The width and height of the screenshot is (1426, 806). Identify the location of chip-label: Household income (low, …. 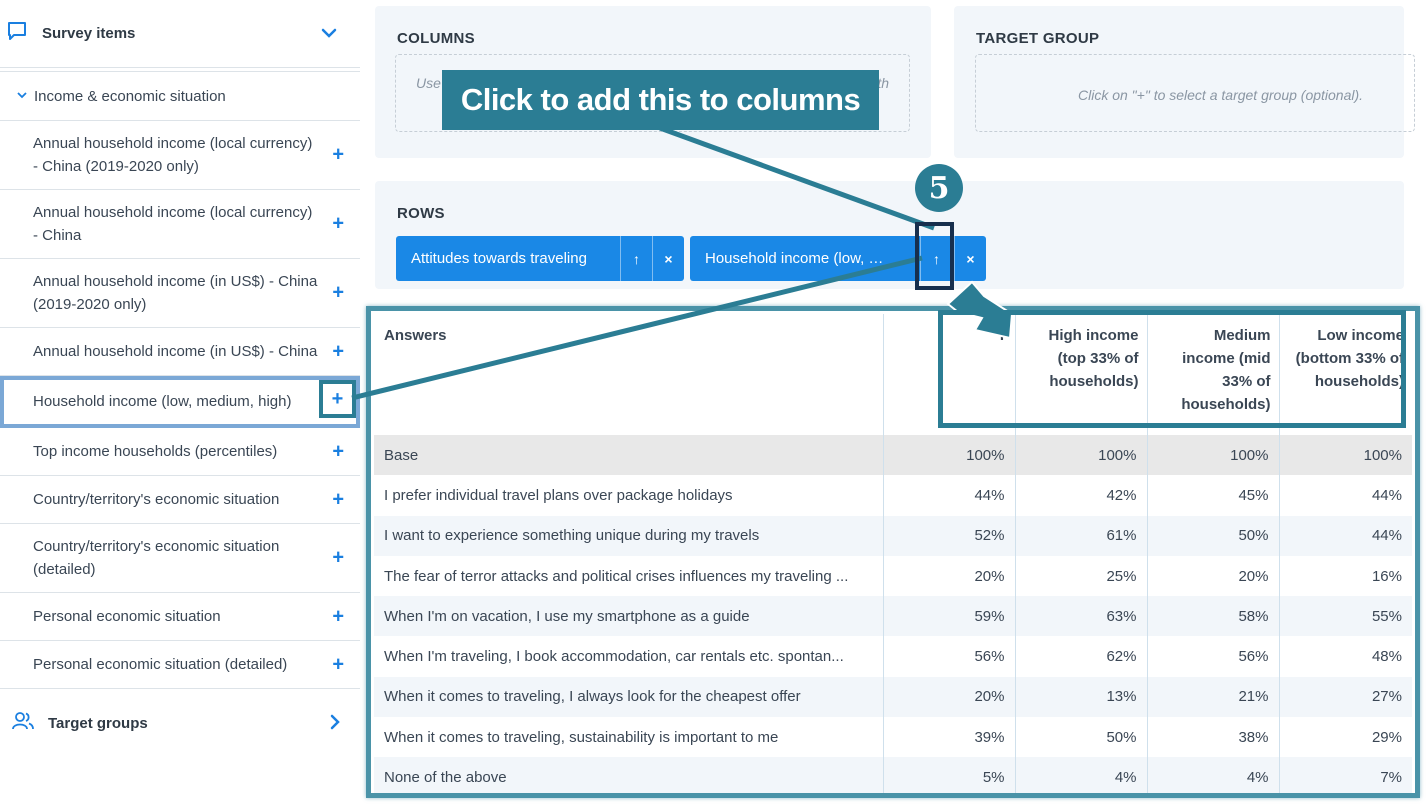
(794, 258).